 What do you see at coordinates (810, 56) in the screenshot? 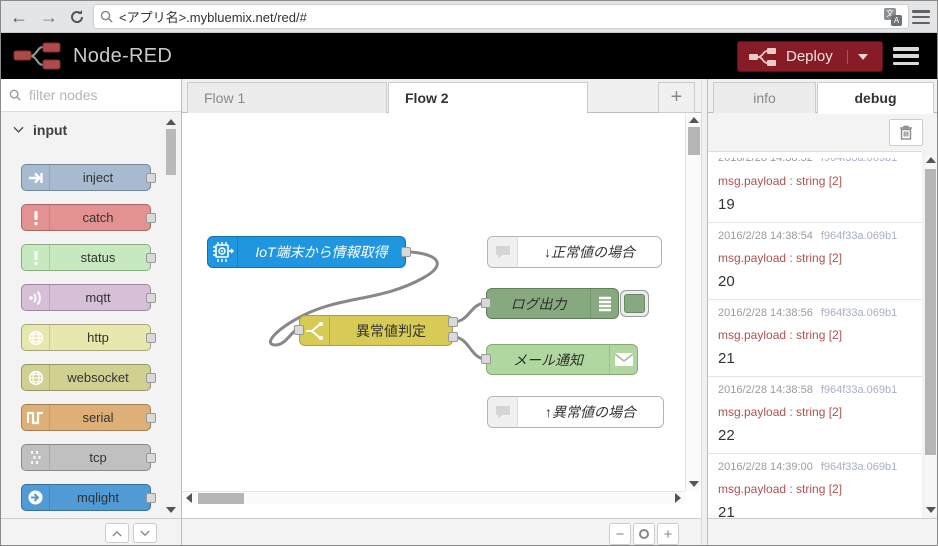
I see `deploy-button: Deploy` at bounding box center [810, 56].